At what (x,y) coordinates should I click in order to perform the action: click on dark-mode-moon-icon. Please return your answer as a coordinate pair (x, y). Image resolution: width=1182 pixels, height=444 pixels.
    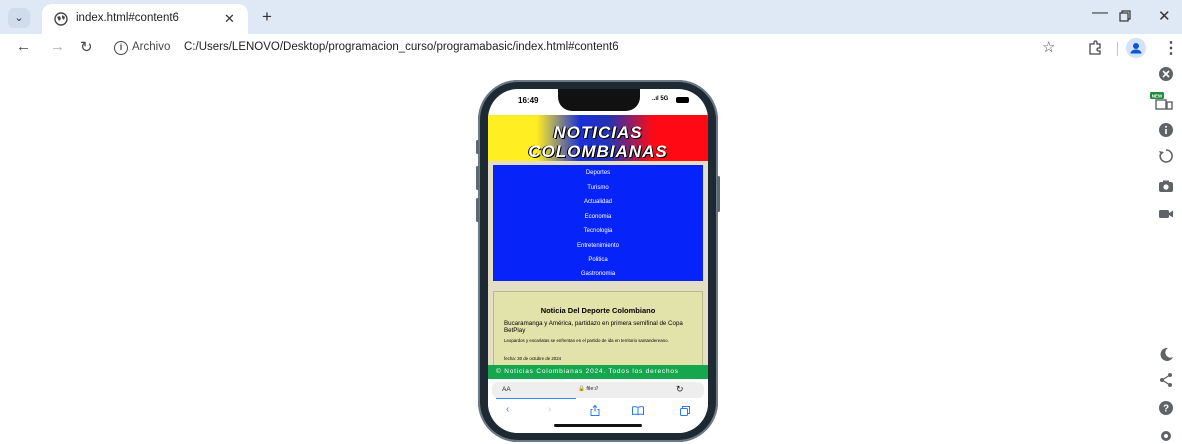
    Looking at the image, I should click on (1166, 354).